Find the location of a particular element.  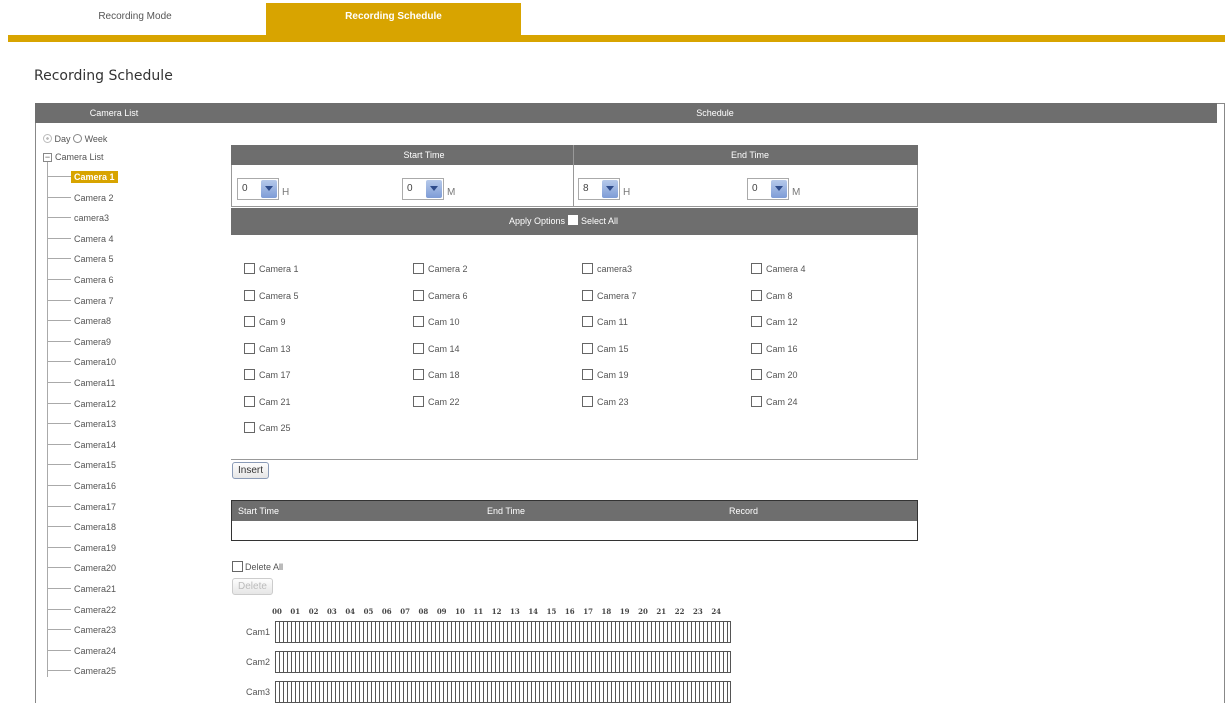

time-header: Start Time End Time is located at coordinates (574, 155).